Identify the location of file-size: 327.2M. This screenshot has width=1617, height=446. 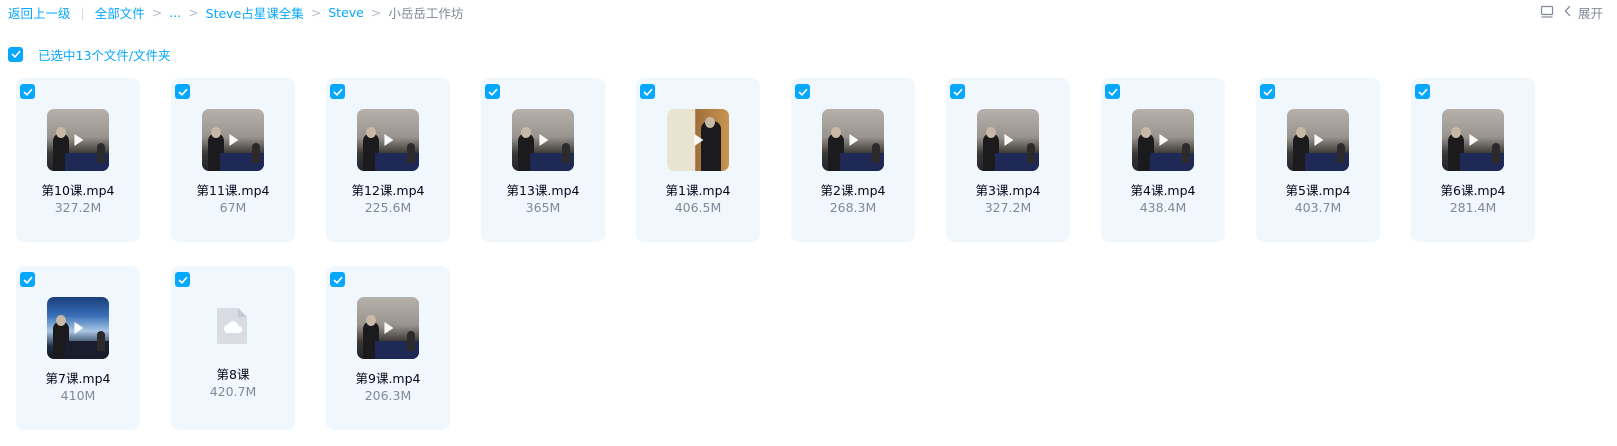
(1008, 207).